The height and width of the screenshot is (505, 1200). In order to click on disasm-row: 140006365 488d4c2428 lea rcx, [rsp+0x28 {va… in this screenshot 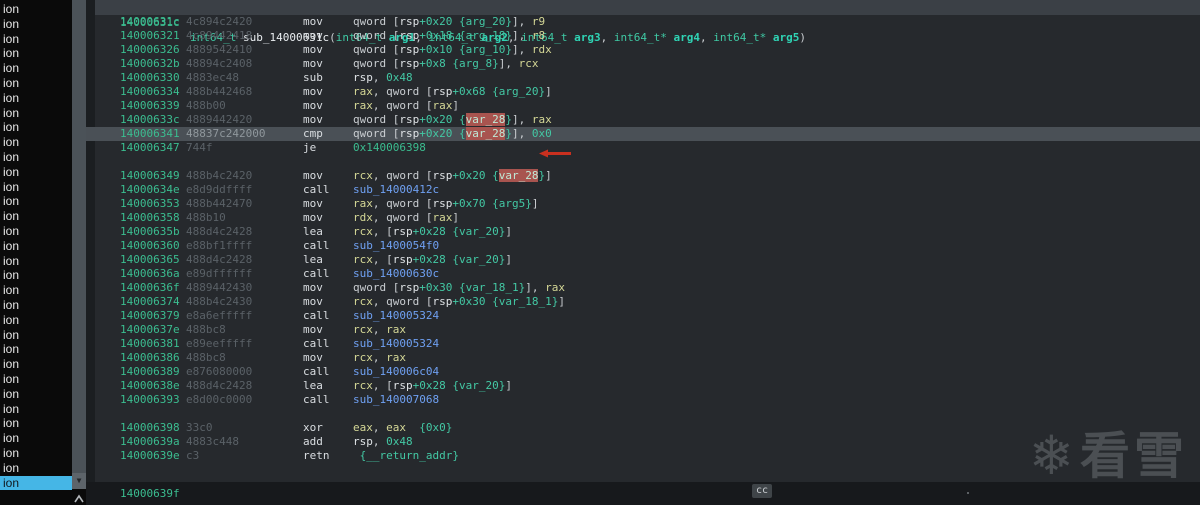, I will do `click(643, 260)`.